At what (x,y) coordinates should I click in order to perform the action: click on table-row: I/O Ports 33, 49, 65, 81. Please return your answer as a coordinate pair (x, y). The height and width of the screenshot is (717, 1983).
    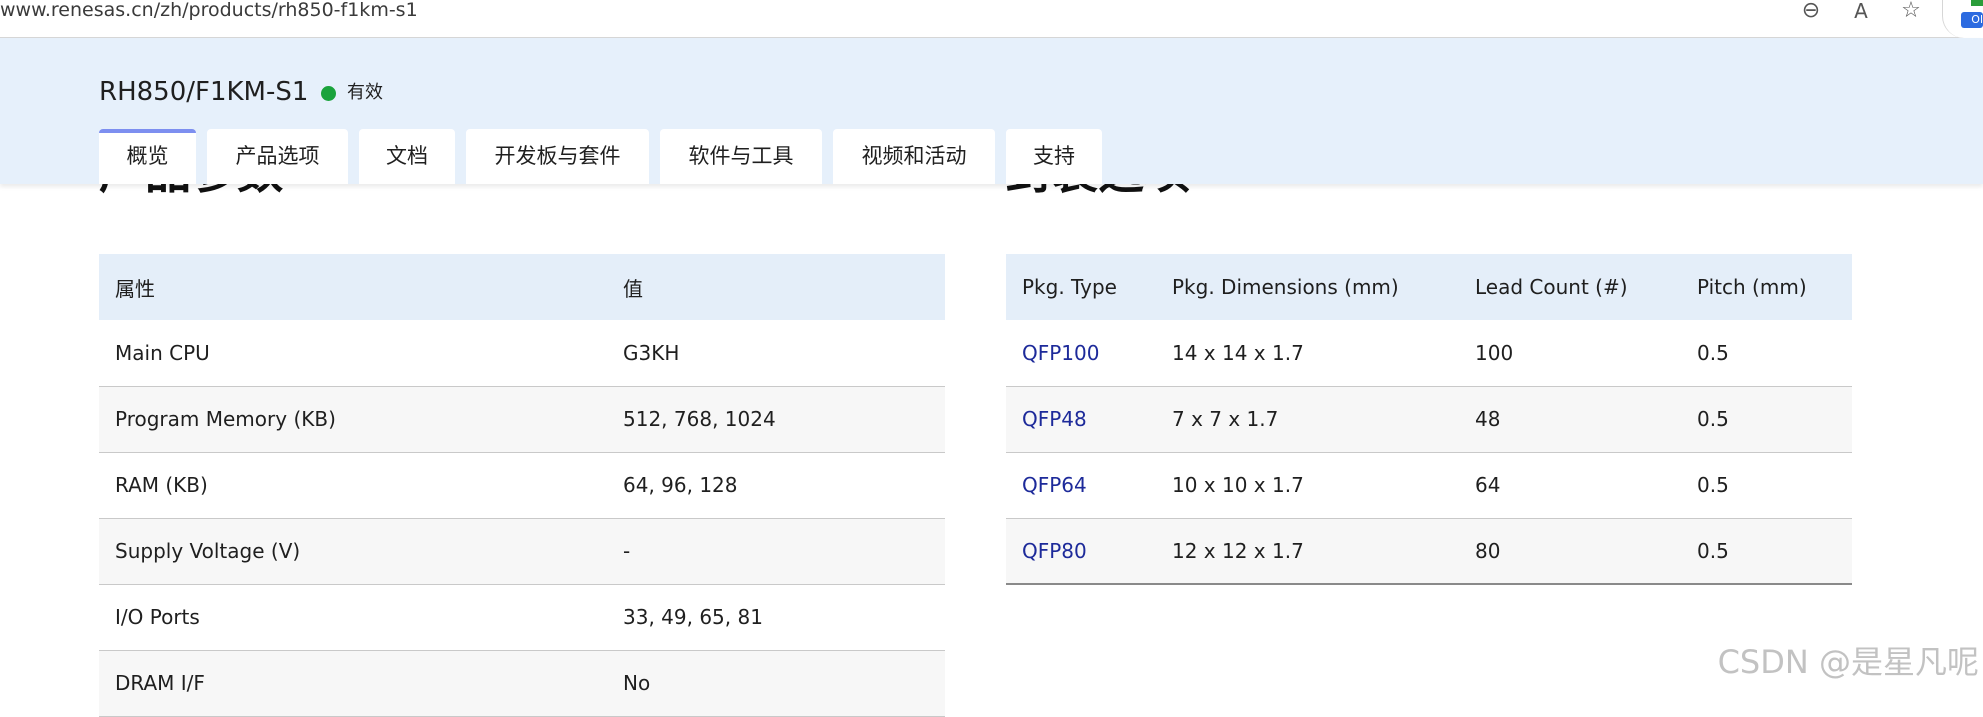
    Looking at the image, I should click on (522, 617).